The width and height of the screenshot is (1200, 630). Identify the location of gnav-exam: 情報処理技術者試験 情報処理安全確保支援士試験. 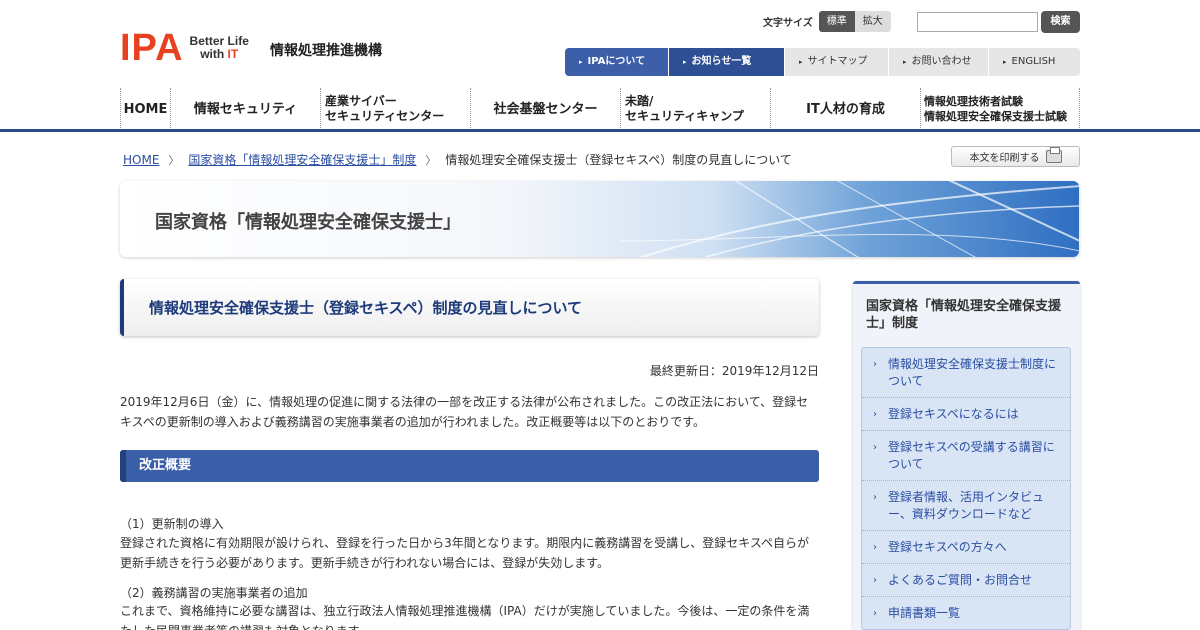
(1000, 109).